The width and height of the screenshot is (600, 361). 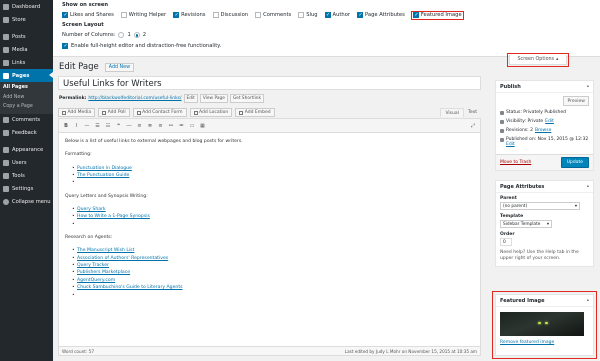 What do you see at coordinates (104, 168) in the screenshot?
I see `content-link: Punctuation in Dialogue` at bounding box center [104, 168].